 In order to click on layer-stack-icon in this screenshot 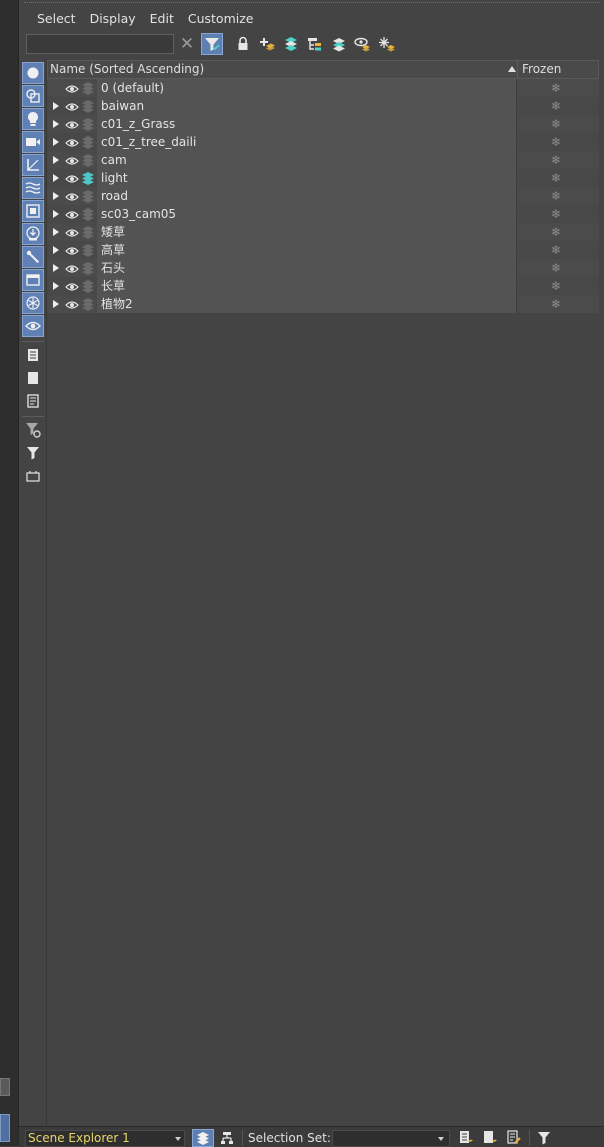, I will do `click(339, 44)`.